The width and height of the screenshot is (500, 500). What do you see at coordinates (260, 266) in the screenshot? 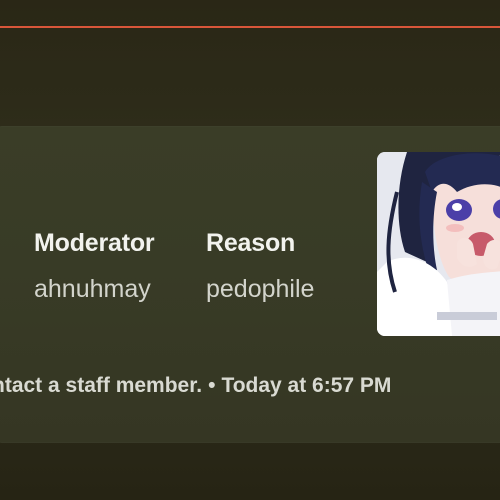
I see `reason-field: Reason pedophile` at bounding box center [260, 266].